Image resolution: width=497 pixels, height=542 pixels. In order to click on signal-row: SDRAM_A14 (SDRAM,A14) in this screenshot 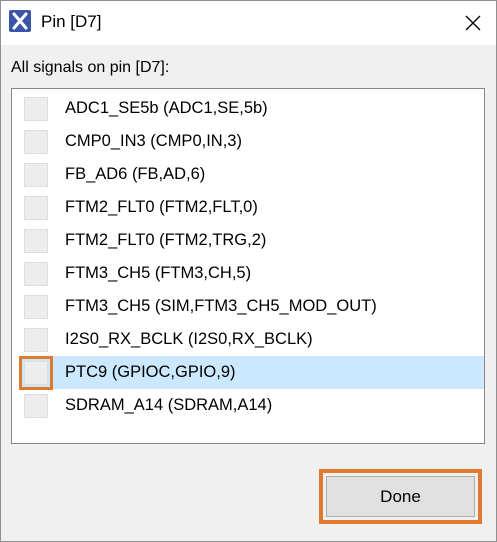, I will do `click(252, 405)`.